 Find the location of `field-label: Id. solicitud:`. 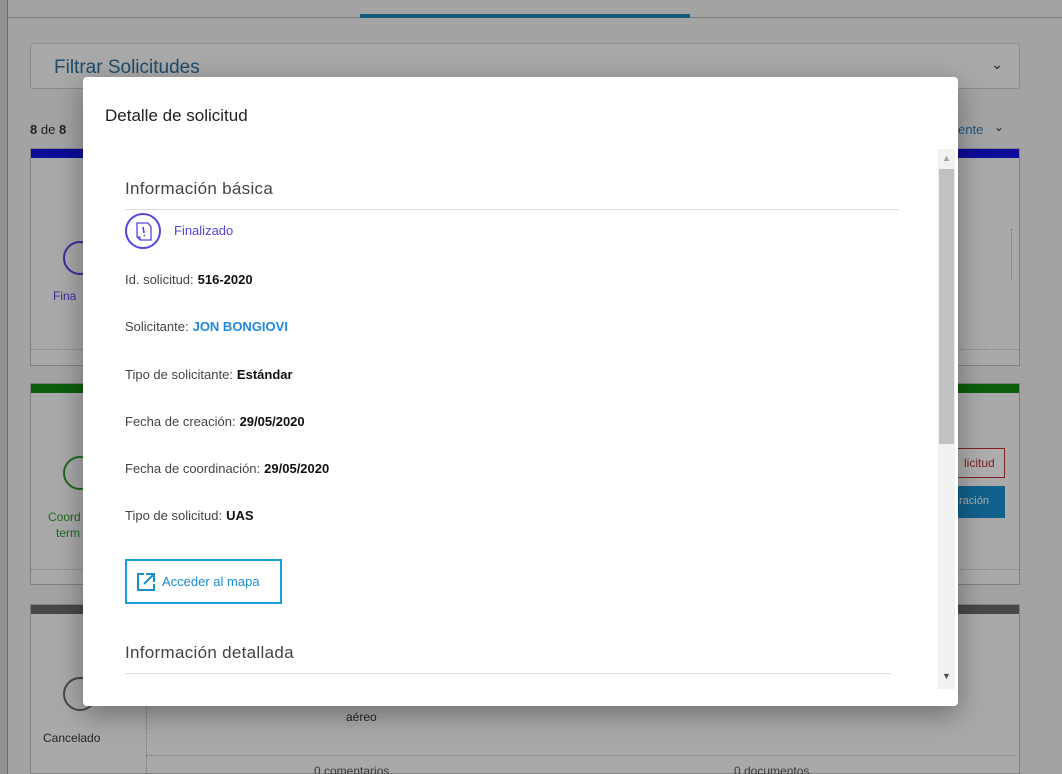

field-label: Id. solicitud: is located at coordinates (159, 279).